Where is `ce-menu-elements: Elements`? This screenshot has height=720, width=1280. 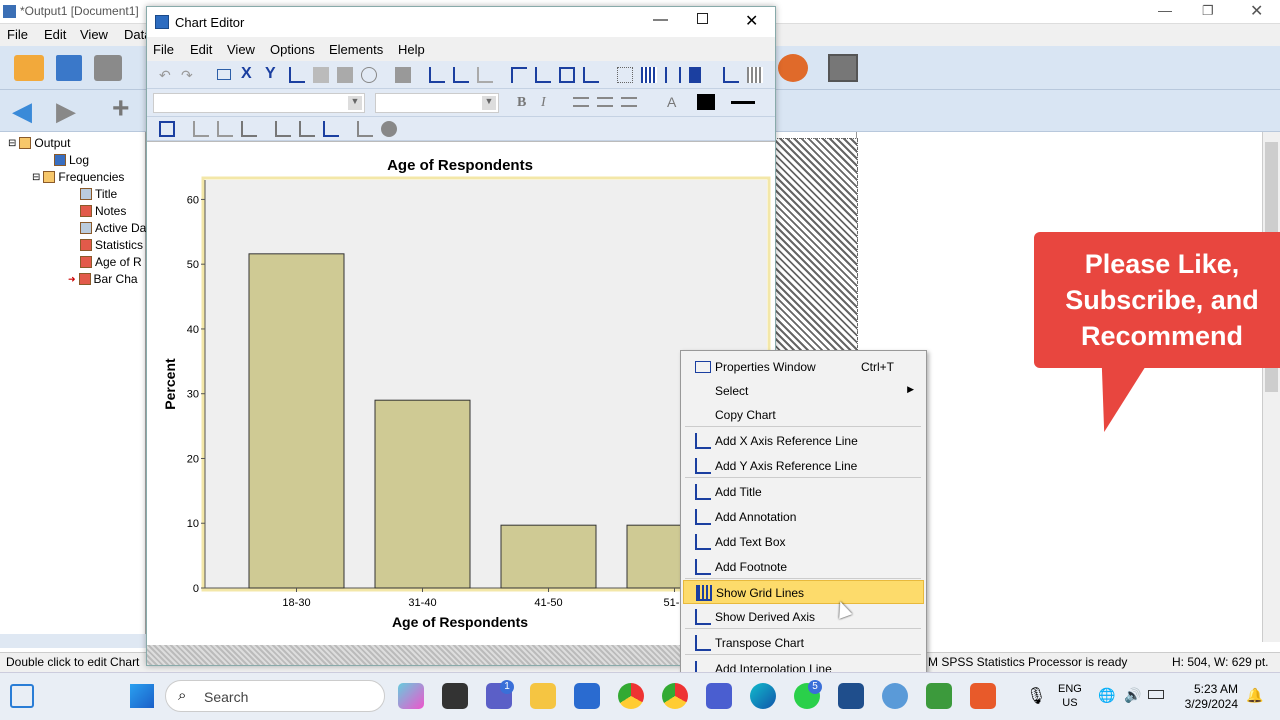
ce-menu-elements: Elements is located at coordinates (356, 49).